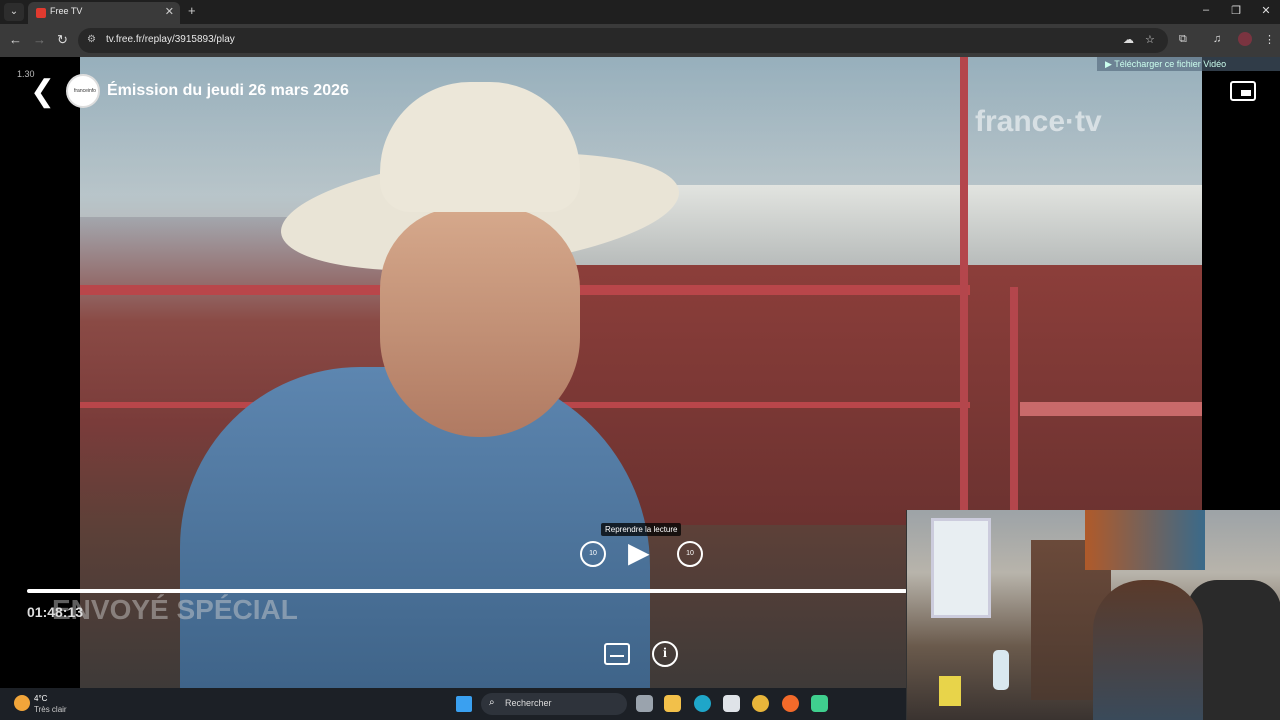  What do you see at coordinates (66, 11) in the screenshot?
I see `tab-title: Free TV` at bounding box center [66, 11].